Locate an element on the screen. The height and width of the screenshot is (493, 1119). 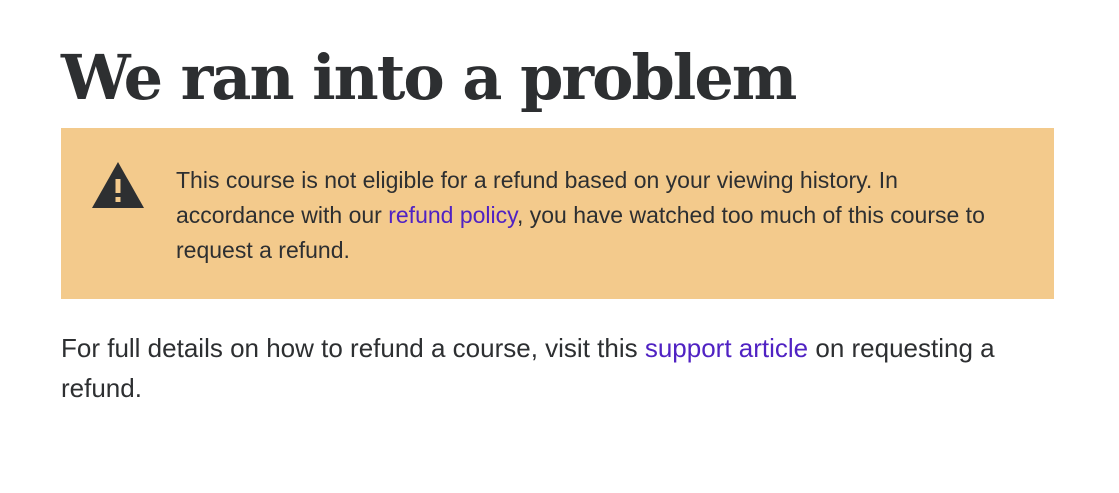
page-title: We ran into a problem is located at coordinates (429, 77).